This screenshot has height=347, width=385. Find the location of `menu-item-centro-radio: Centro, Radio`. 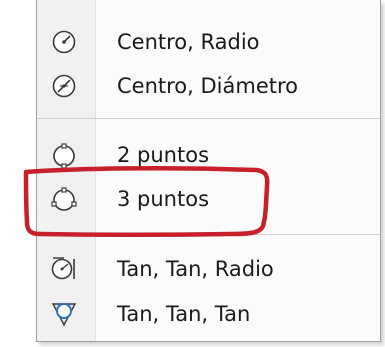

menu-item-centro-radio: Centro, Radio is located at coordinates (208, 42).